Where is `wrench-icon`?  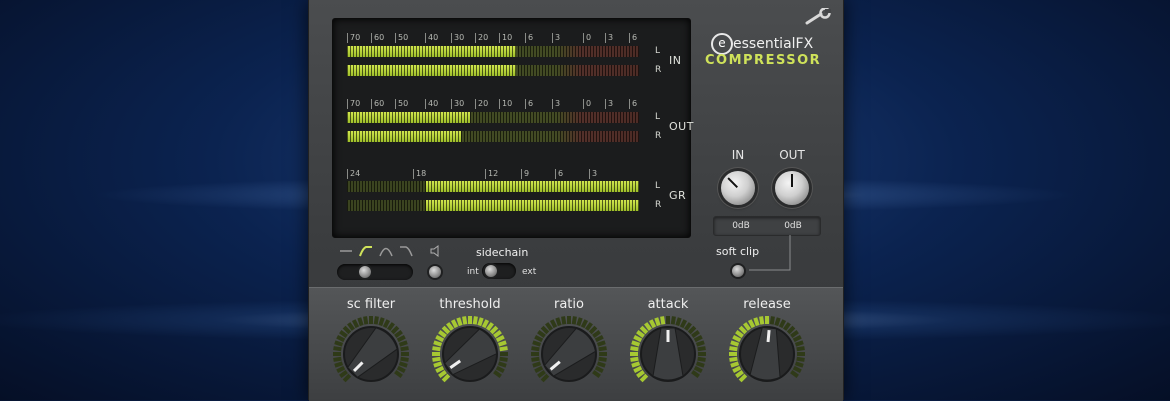
wrench-icon is located at coordinates (819, 17).